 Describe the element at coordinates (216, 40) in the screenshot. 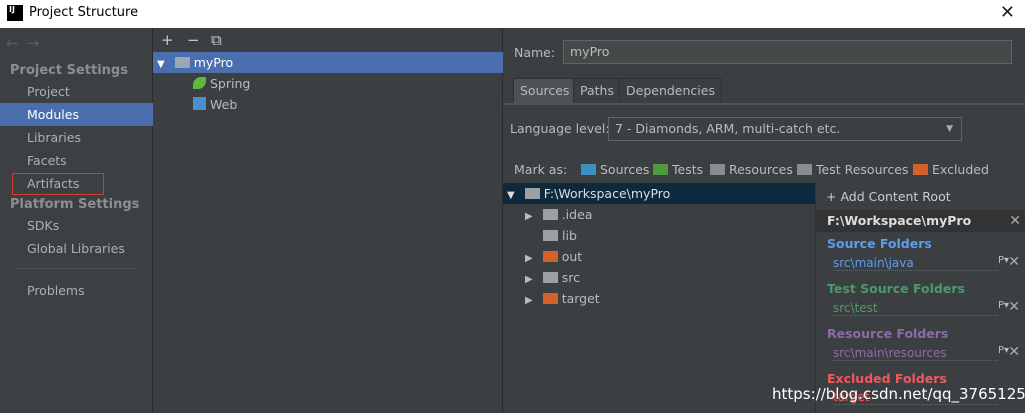

I see `copy-icon: ⧉` at that location.